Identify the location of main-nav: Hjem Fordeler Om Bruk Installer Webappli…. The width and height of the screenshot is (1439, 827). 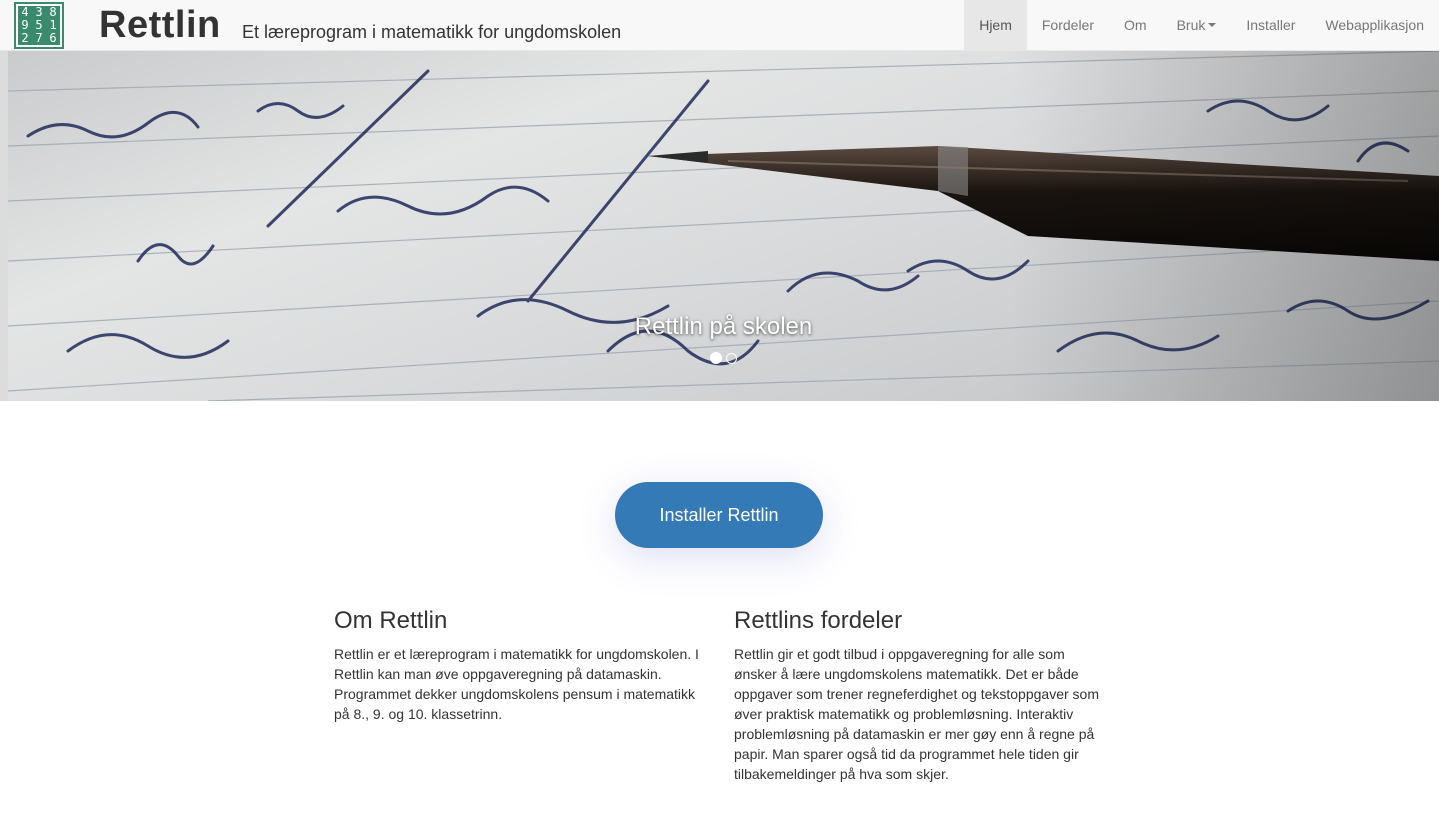
(1201, 25).